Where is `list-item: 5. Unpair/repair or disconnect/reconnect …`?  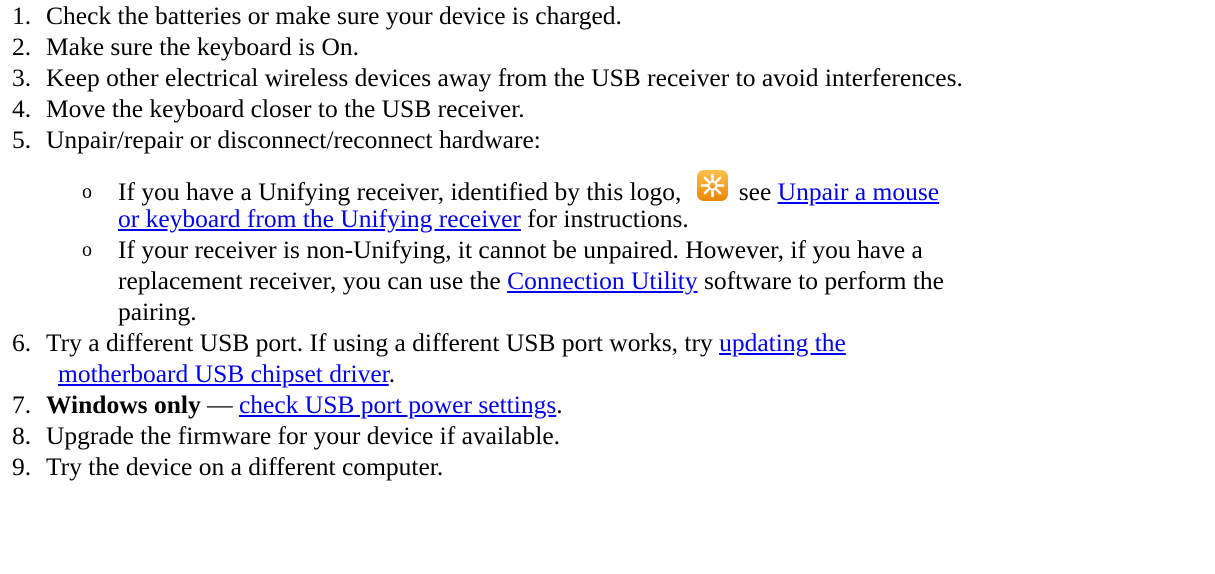 list-item: 5. Unpair/repair or disconnect/reconnect … is located at coordinates (613, 139).